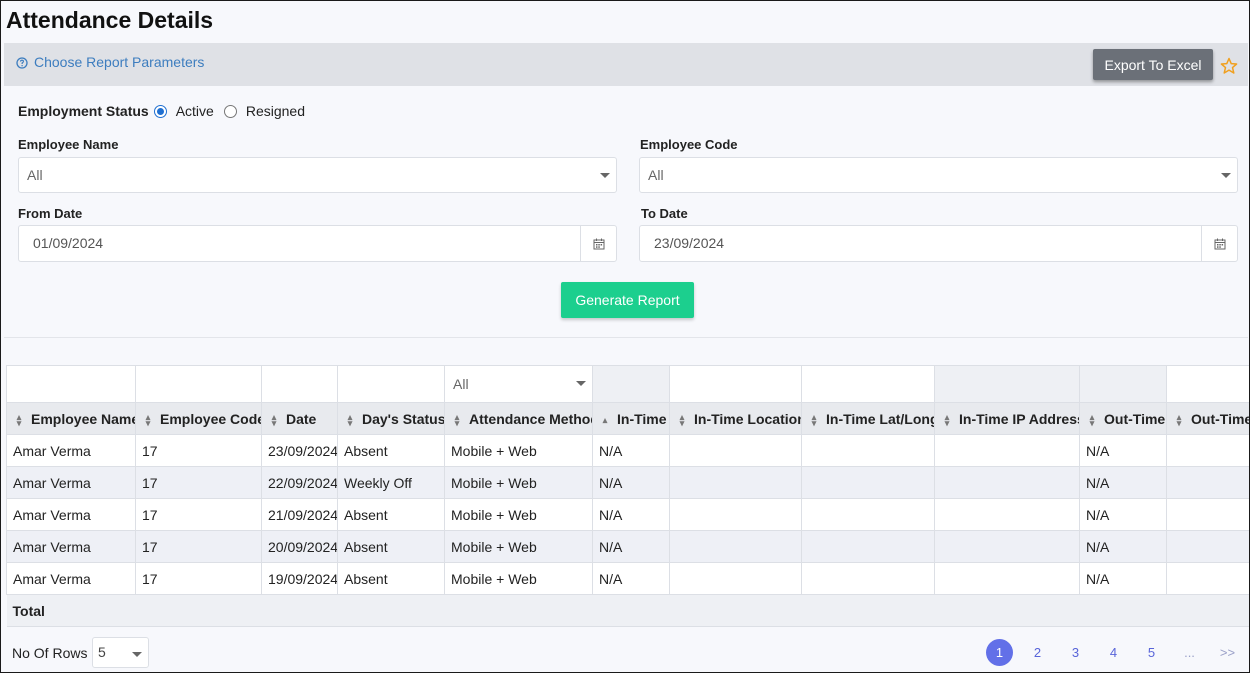  Describe the element at coordinates (938, 175) in the screenshot. I see `employee-code-select: All` at that location.